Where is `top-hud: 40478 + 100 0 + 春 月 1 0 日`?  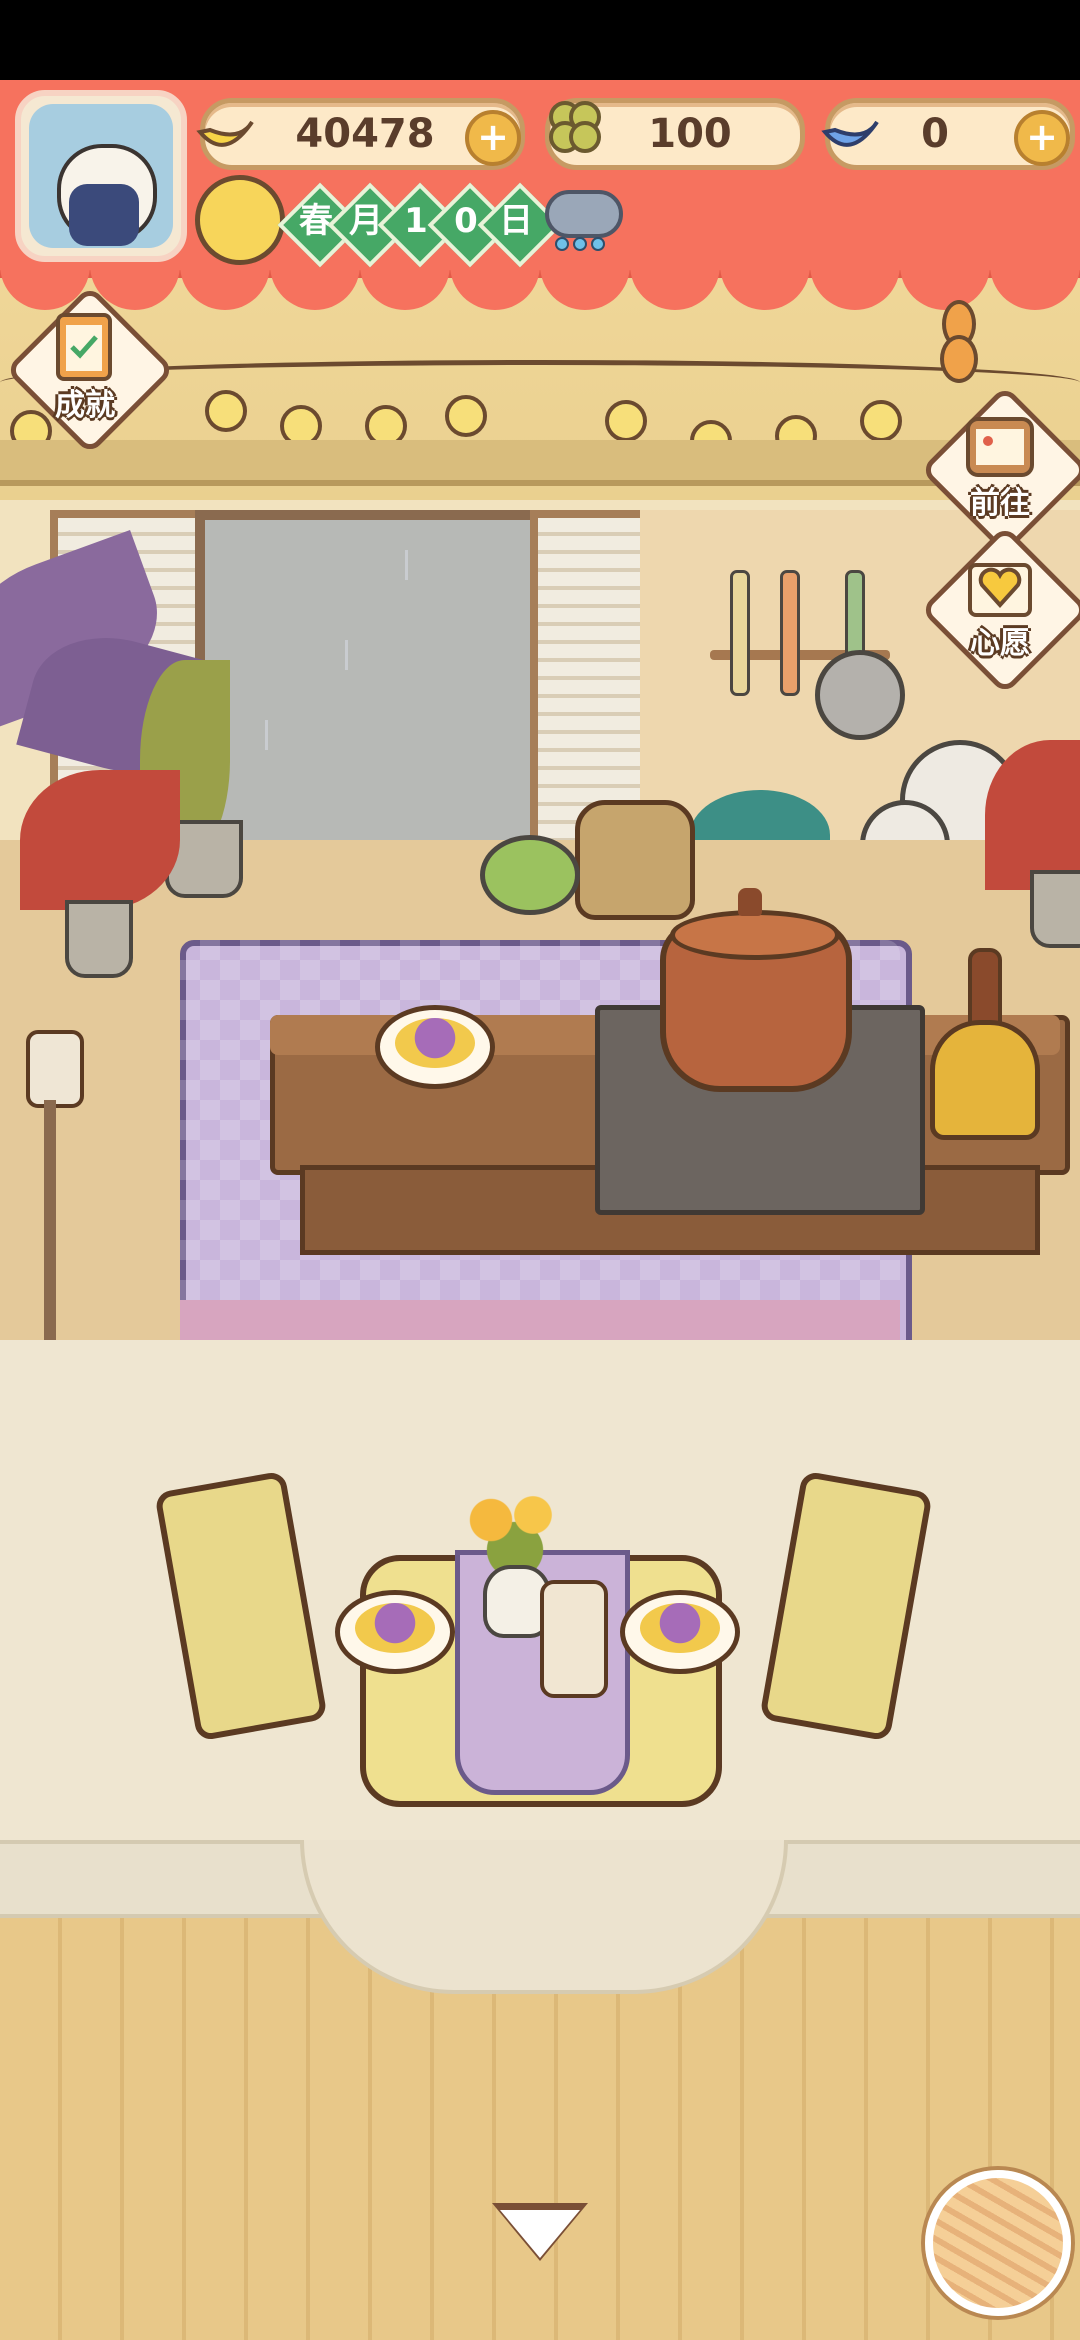 top-hud: 40478 + 100 0 + 春 月 1 0 日 is located at coordinates (540, 195).